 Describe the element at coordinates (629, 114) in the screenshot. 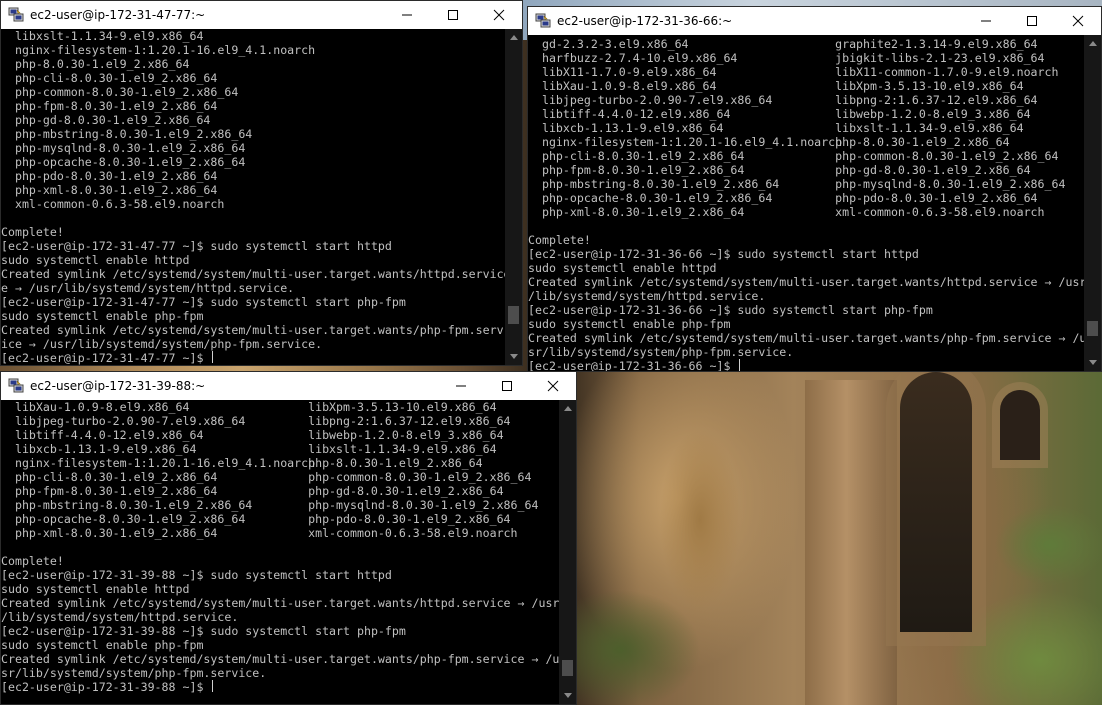

I see `terminal-text: libtiff-4.4.0-12.el9.x86_64` at that location.